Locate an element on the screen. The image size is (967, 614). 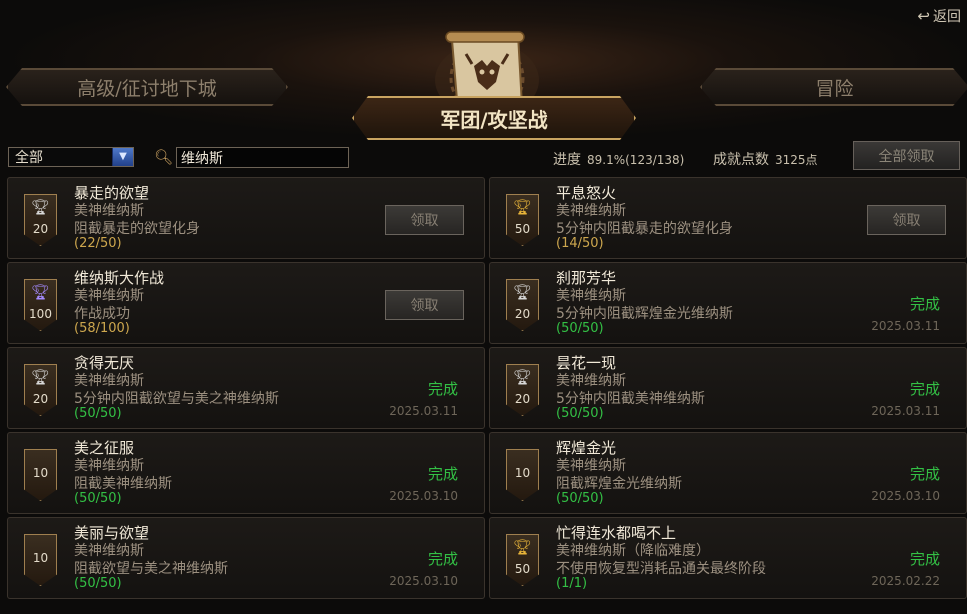
progress-value: 89.1%(123/138) is located at coordinates (636, 160).